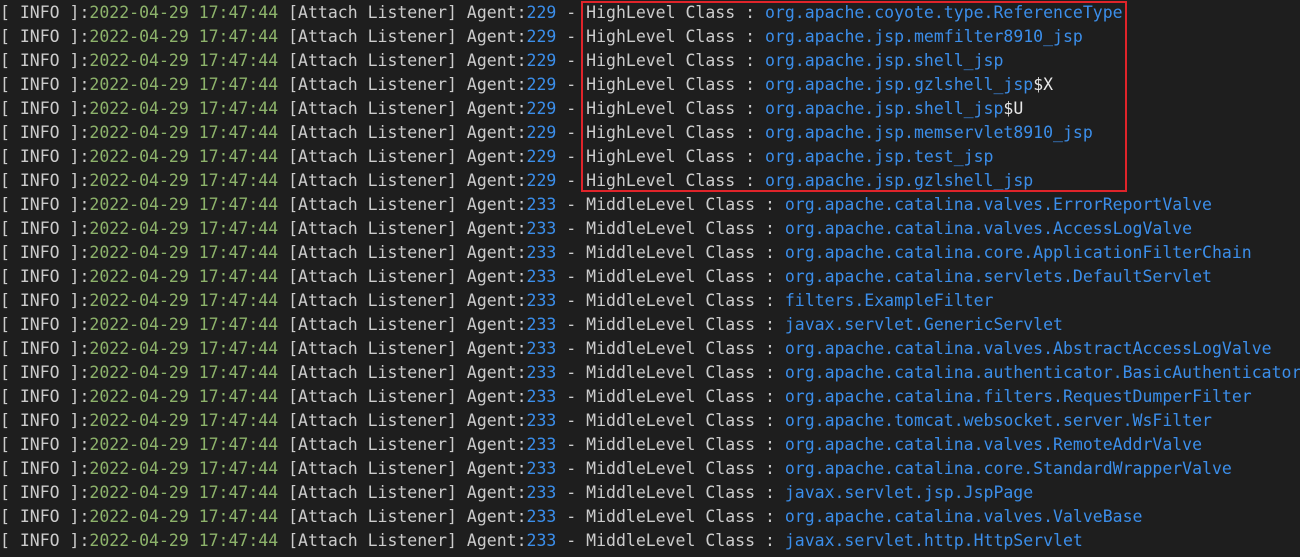  I want to click on class-name: org.apache.catalina.valves.ValveBase, so click(963, 516).